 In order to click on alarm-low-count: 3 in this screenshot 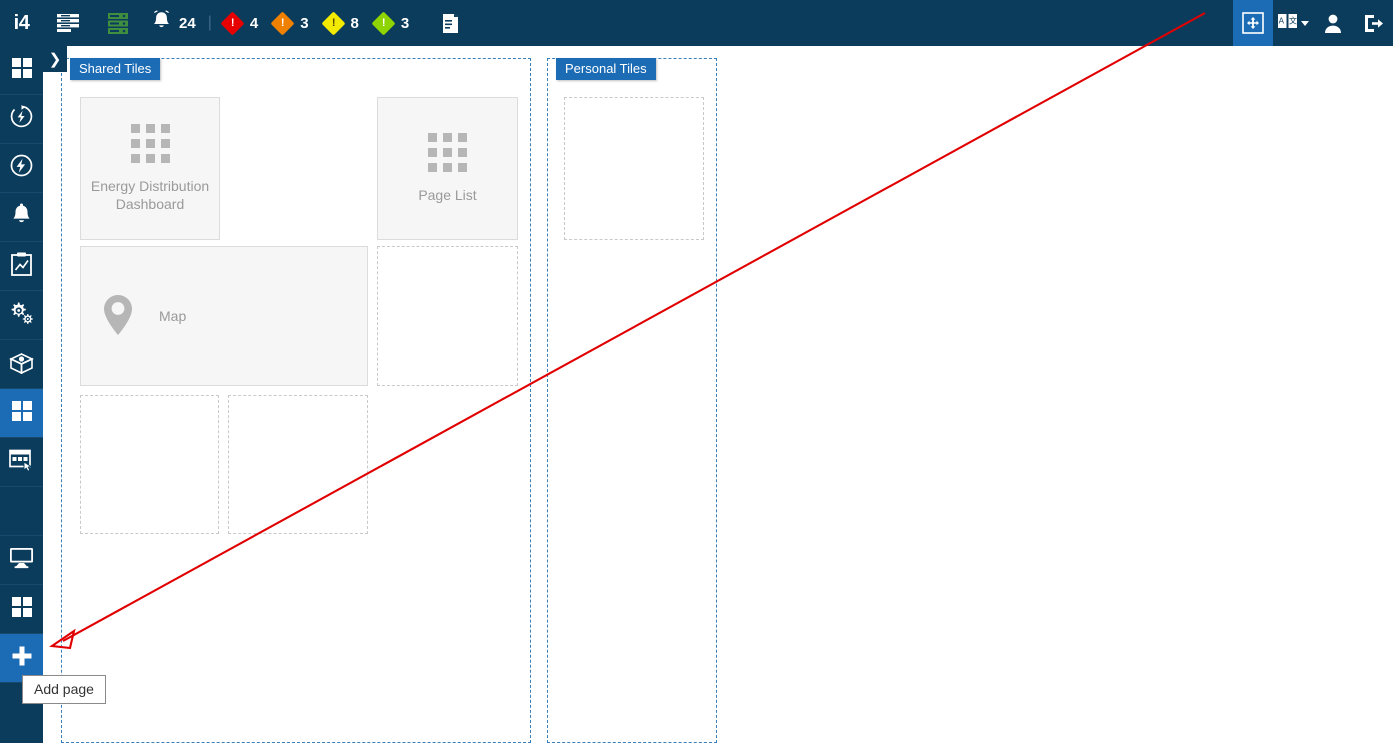, I will do `click(405, 23)`.